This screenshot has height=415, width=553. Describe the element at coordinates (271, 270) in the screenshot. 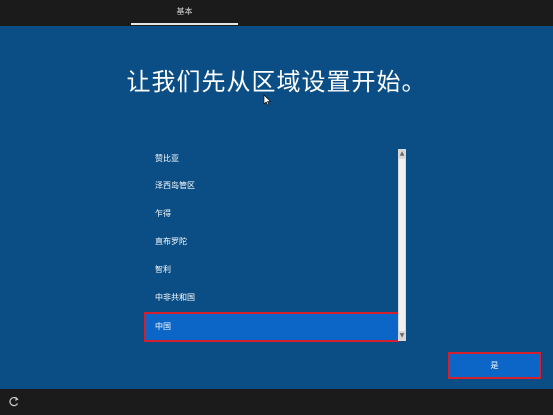

I see `list-item: 智利` at that location.